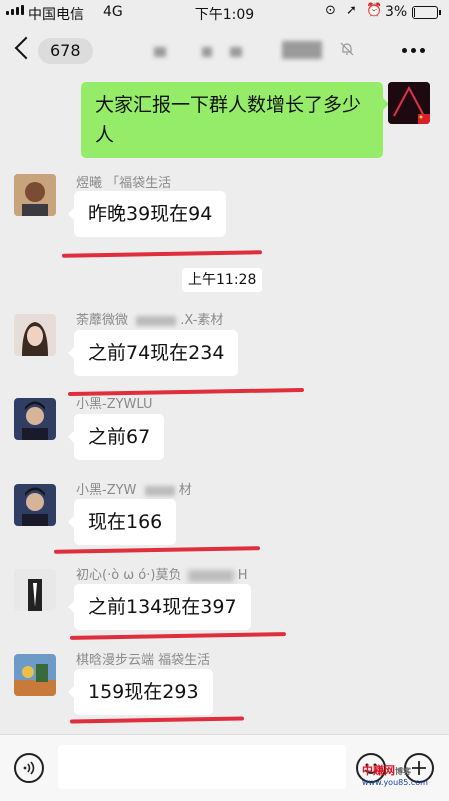 This screenshot has height=801, width=449. Describe the element at coordinates (140, 692) in the screenshot. I see `message-bubble: 159现在293` at that location.